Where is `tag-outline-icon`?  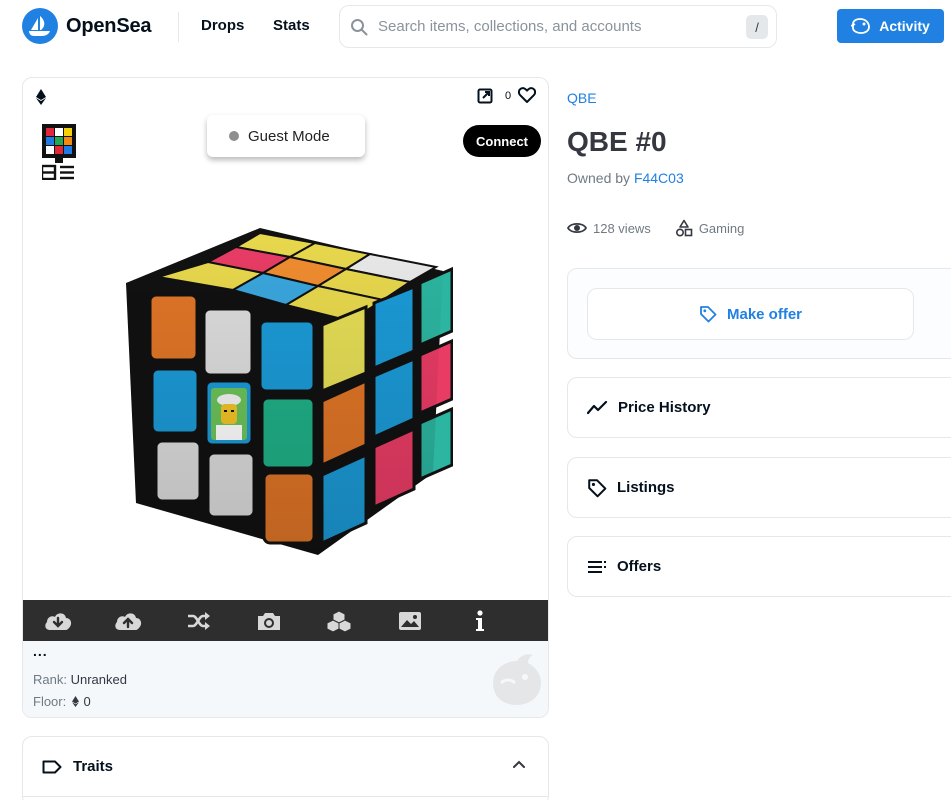 tag-outline-icon is located at coordinates (52, 766).